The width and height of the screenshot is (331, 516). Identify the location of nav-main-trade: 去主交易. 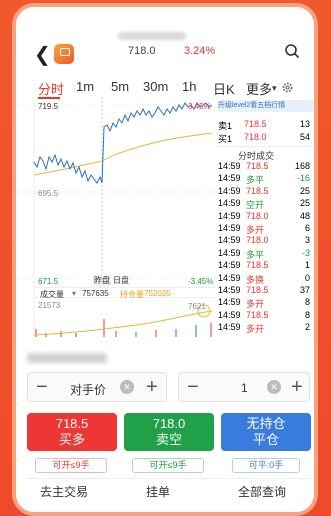
(64, 491).